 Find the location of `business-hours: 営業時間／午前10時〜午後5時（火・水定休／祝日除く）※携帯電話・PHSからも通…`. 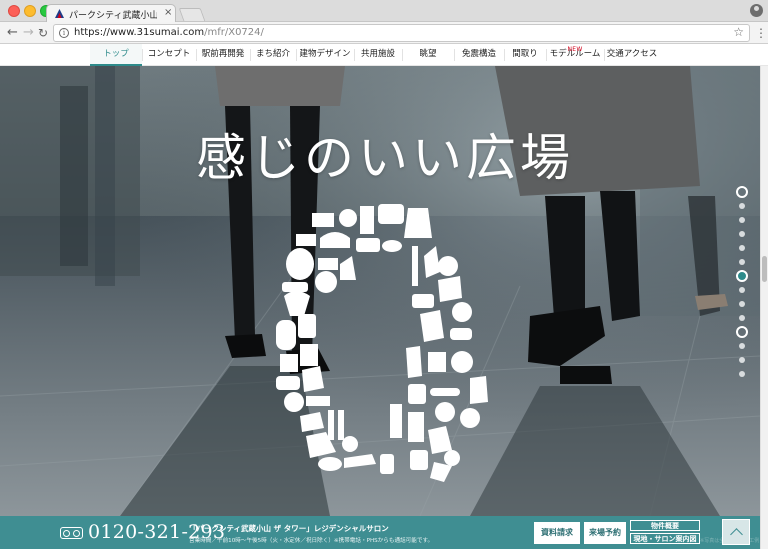

business-hours: 営業時間／午前10時〜午後5時（火・水定休／祝日除く）※携帯電話・PHSからも通… is located at coordinates (311, 541).